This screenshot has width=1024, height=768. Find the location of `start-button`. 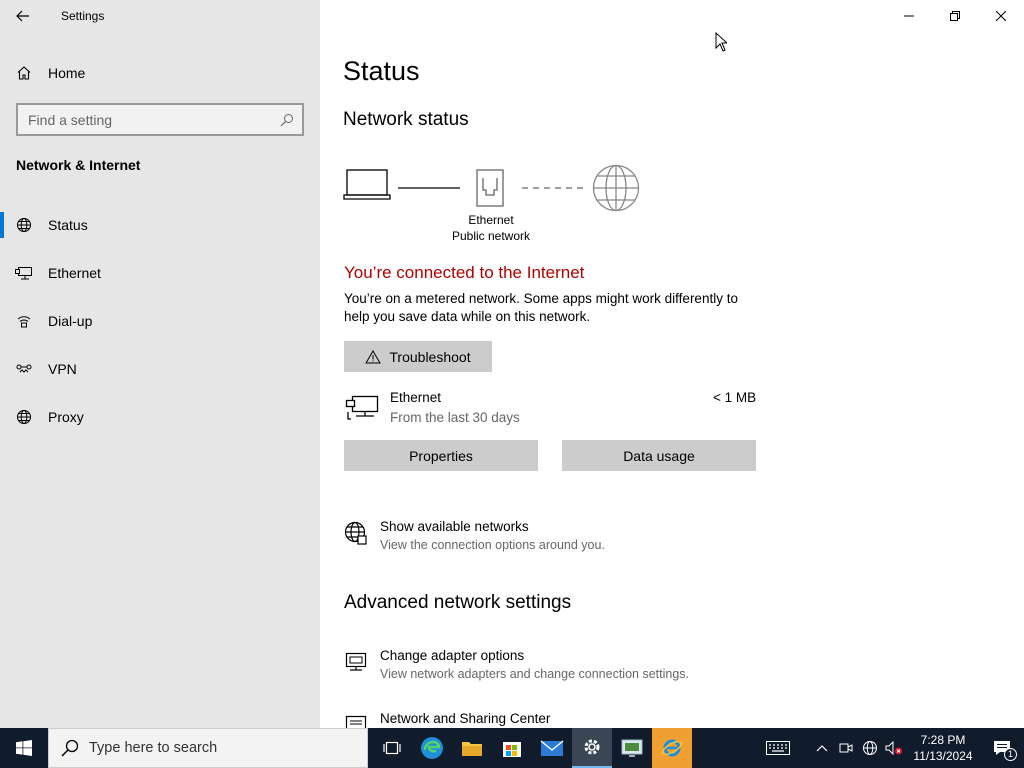

start-button is located at coordinates (24, 748).